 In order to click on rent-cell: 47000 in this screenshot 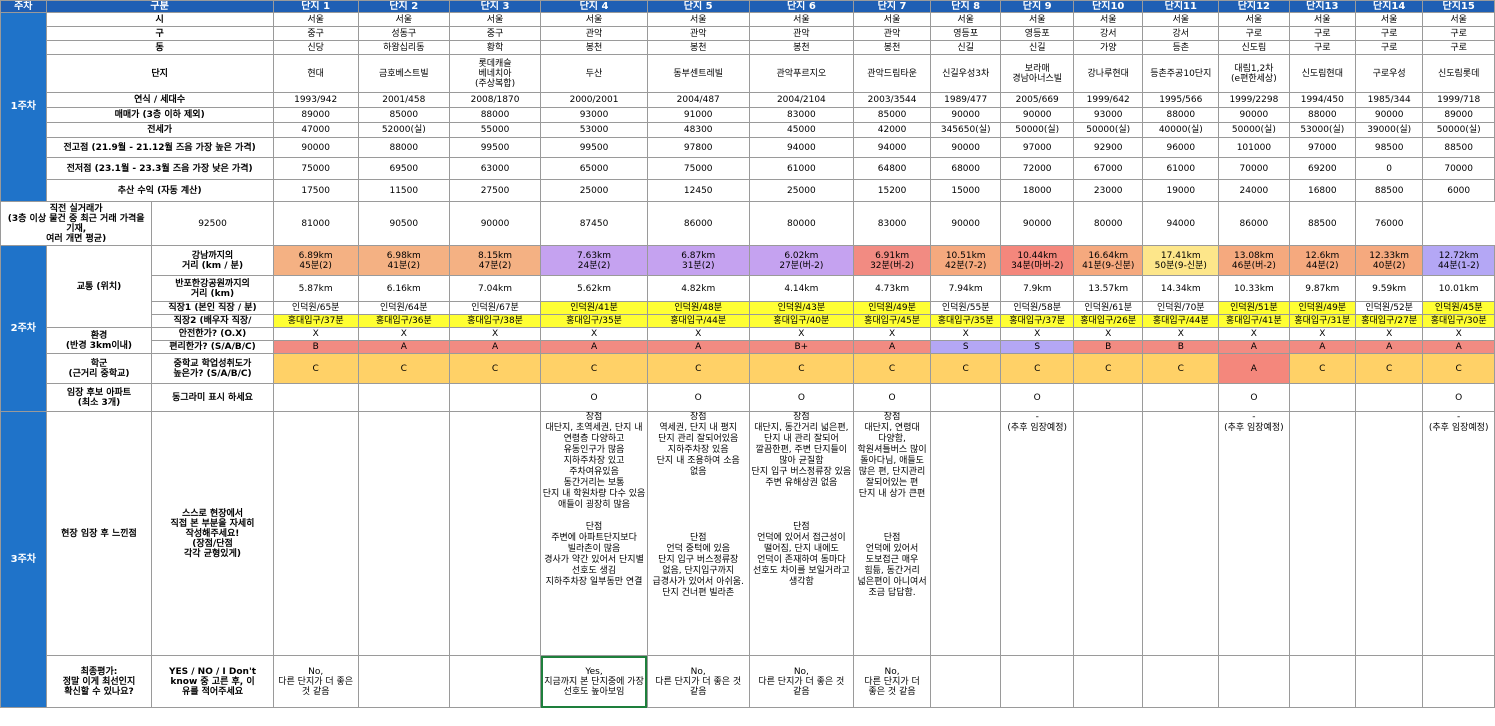, I will do `click(315, 130)`.